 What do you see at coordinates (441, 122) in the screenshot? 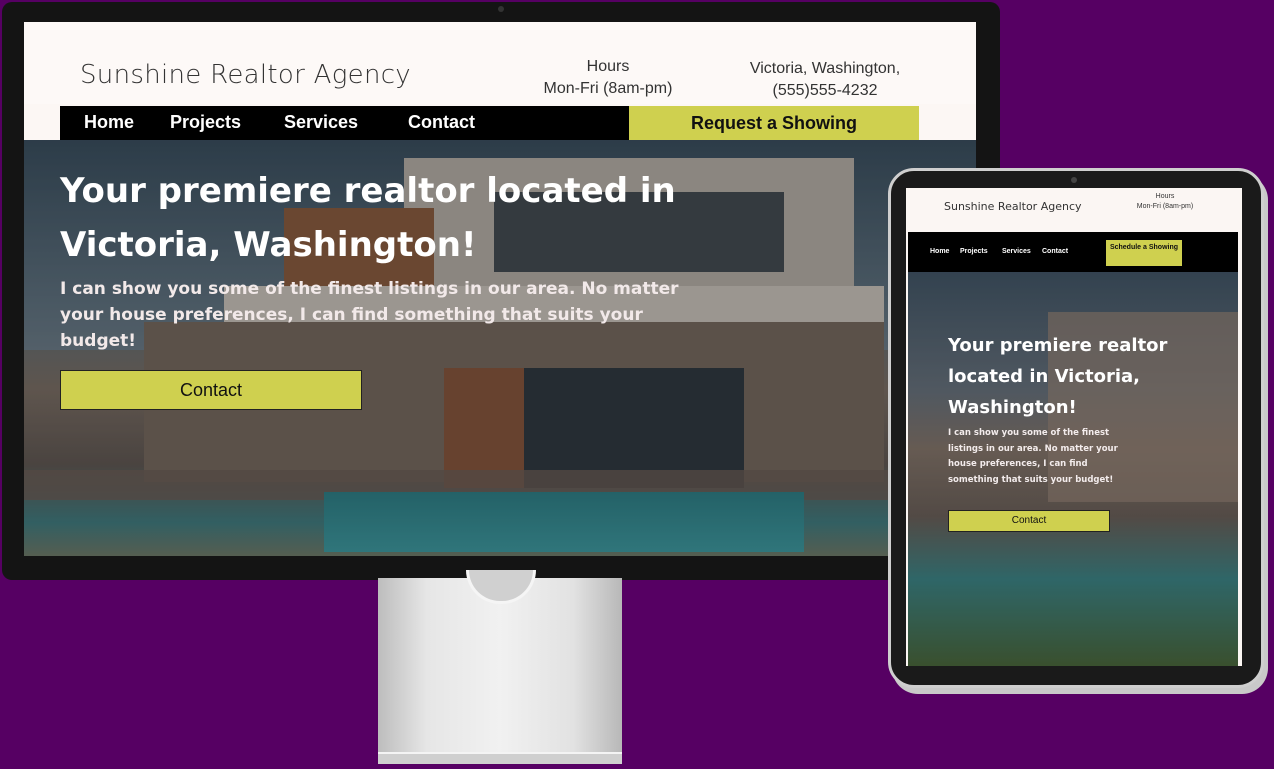
I see `nav-contact: Contact` at bounding box center [441, 122].